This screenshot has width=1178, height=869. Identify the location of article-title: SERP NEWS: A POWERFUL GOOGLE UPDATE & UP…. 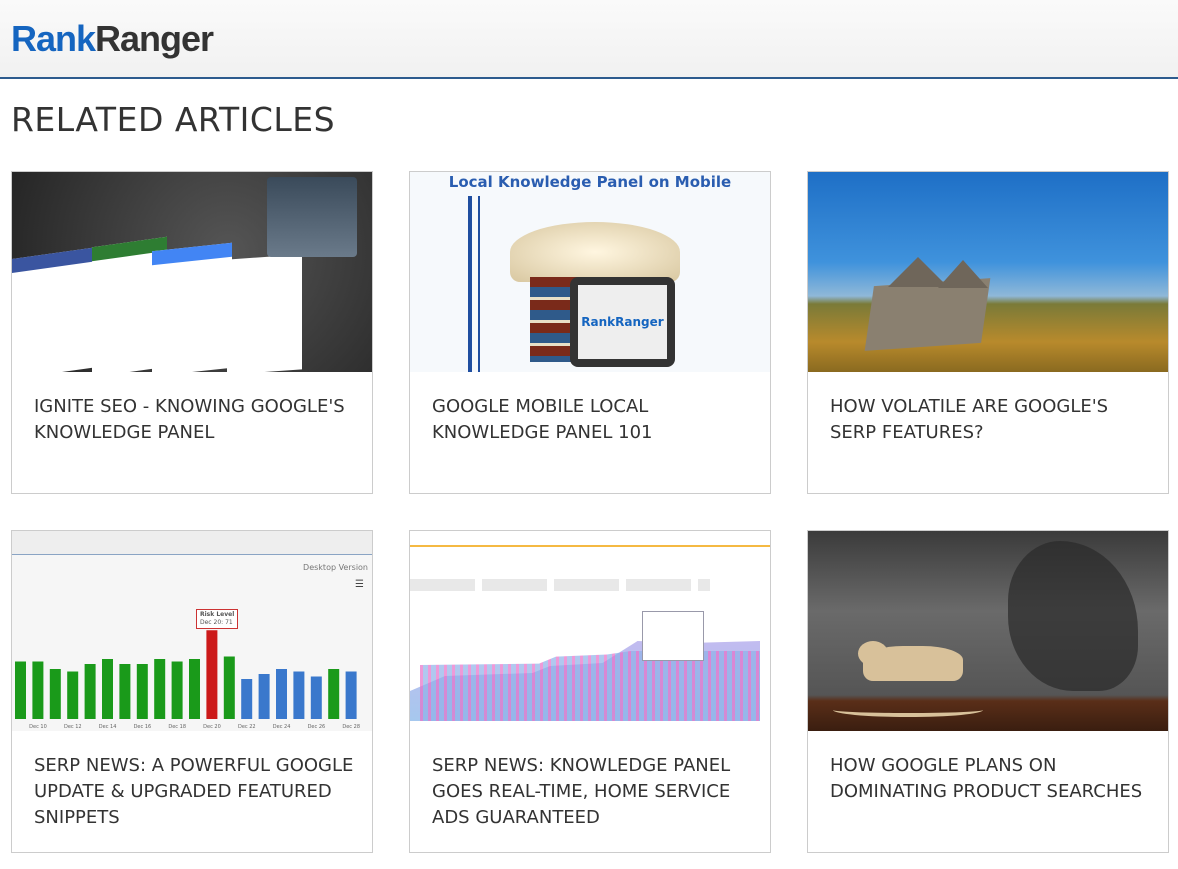
(195, 792).